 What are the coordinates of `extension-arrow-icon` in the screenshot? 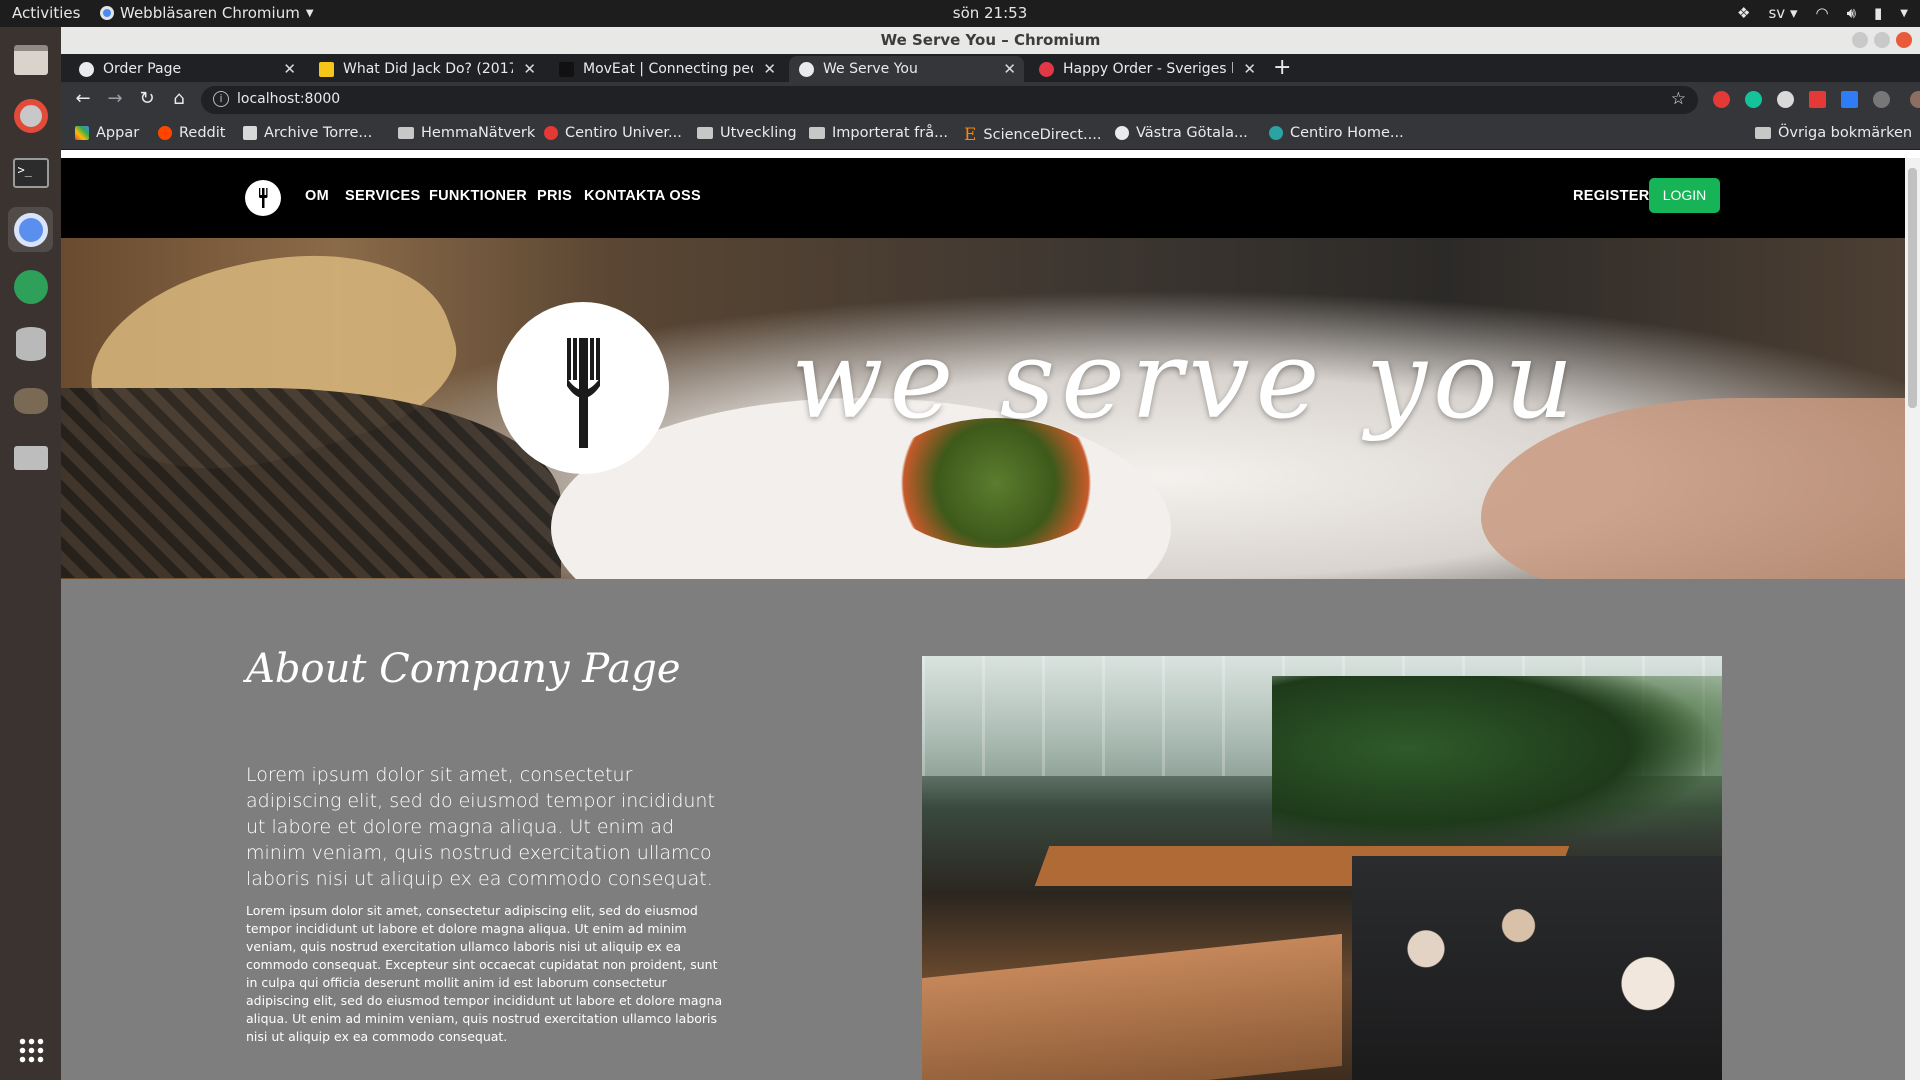 It's located at (1849, 99).